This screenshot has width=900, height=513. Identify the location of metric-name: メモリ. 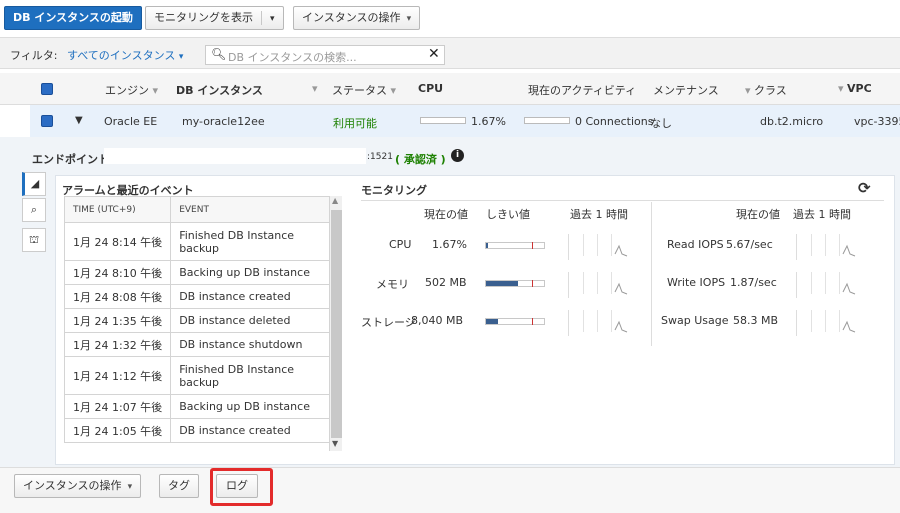
(392, 284).